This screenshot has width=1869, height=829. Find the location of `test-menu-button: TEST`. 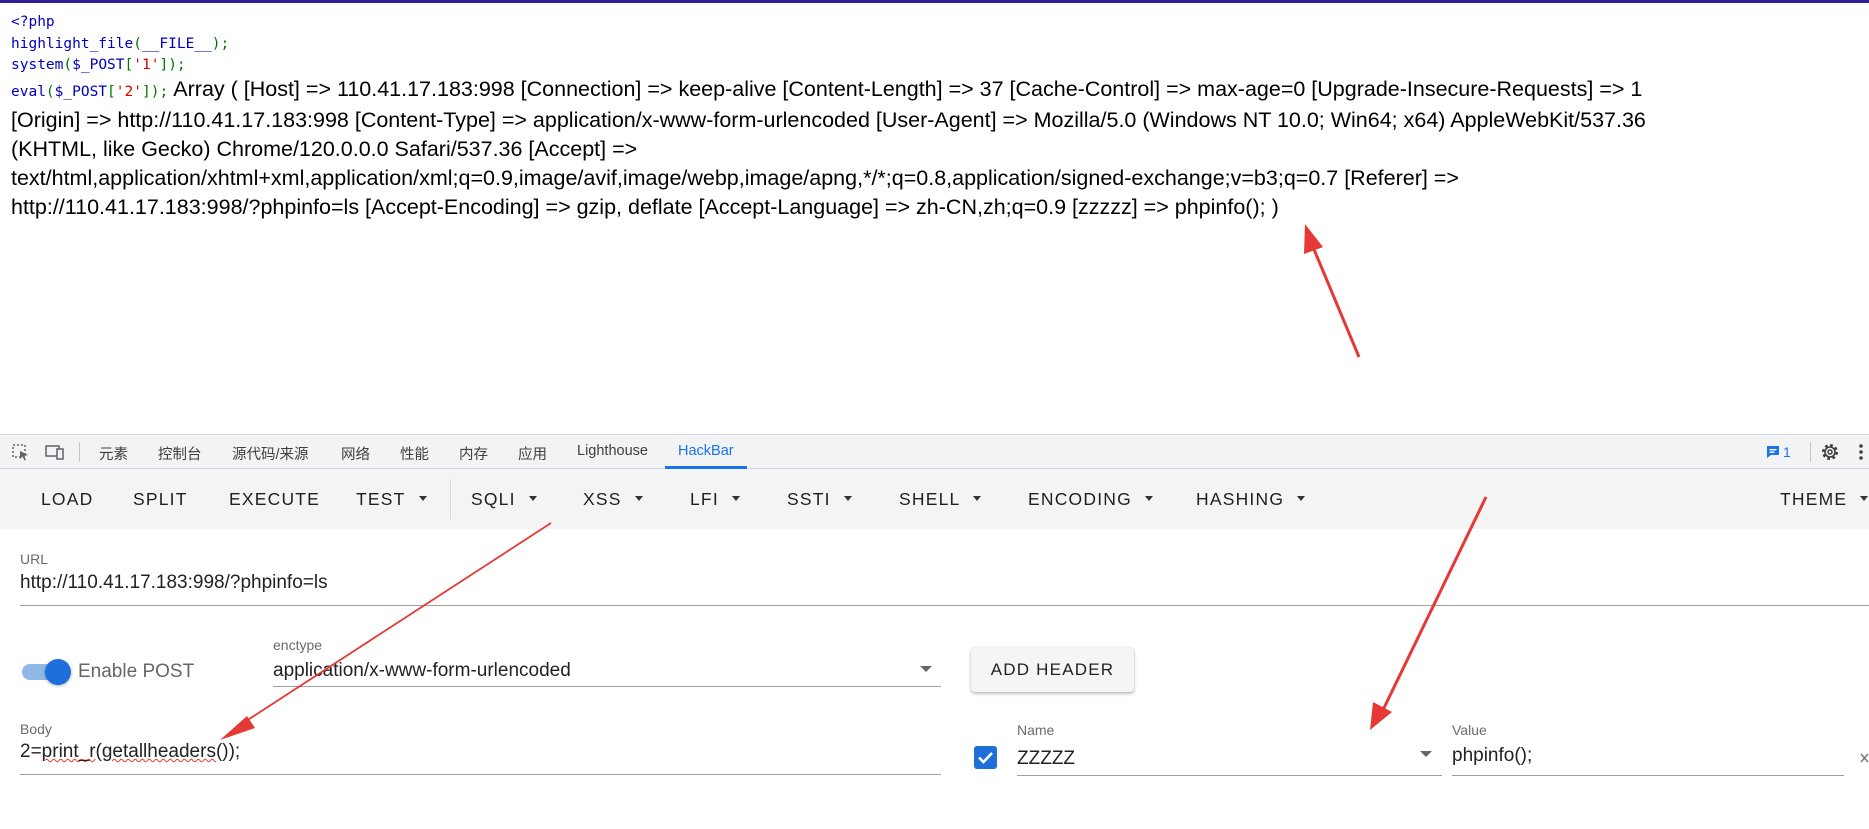

test-menu-button: TEST is located at coordinates (391, 499).